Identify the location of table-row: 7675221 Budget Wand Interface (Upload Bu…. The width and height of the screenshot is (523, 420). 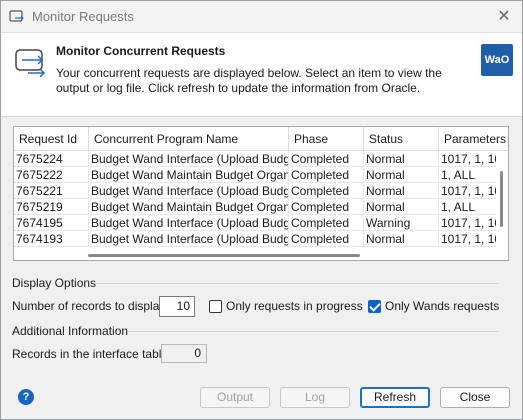
(256, 191).